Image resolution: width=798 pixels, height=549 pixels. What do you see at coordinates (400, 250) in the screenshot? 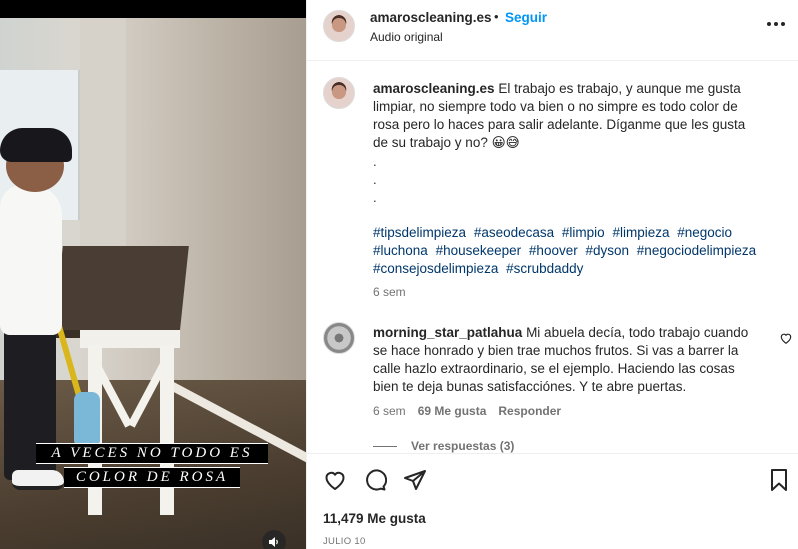
I see `hashtag-link: #luchona` at bounding box center [400, 250].